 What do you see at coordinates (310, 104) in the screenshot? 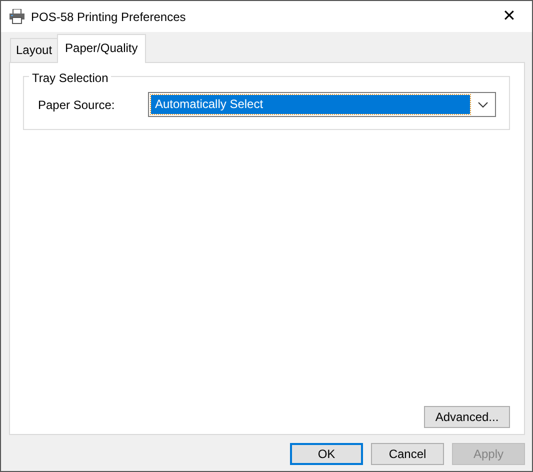
I see `selected-value: Automatically Select` at bounding box center [310, 104].